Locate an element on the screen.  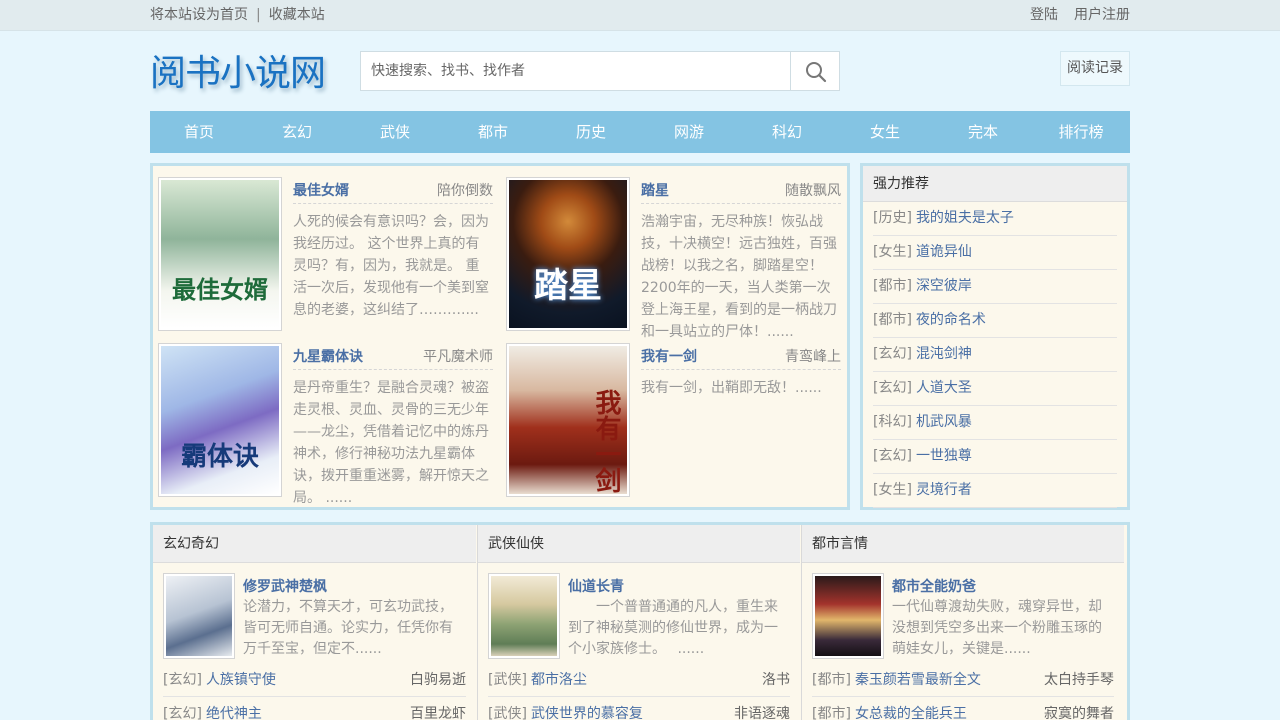
cover-title-text: 霸体诀 is located at coordinates (219, 457).